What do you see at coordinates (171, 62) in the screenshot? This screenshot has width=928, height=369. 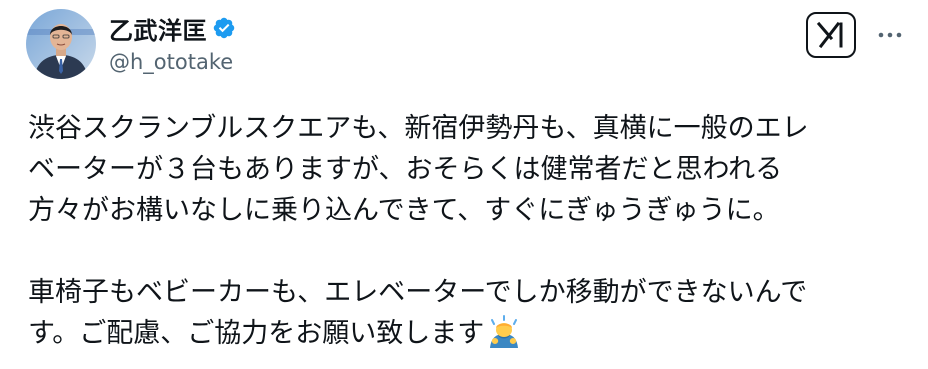 I see `author-handle: @h_ototake` at bounding box center [171, 62].